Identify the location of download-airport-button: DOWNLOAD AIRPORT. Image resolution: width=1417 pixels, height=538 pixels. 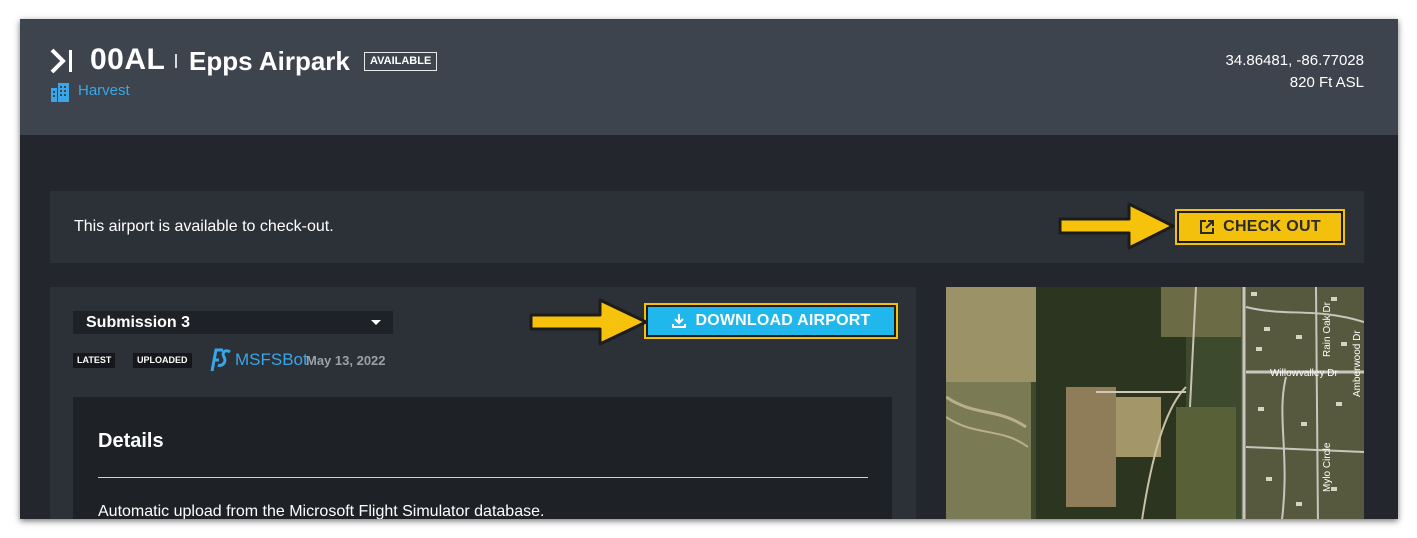
(771, 321).